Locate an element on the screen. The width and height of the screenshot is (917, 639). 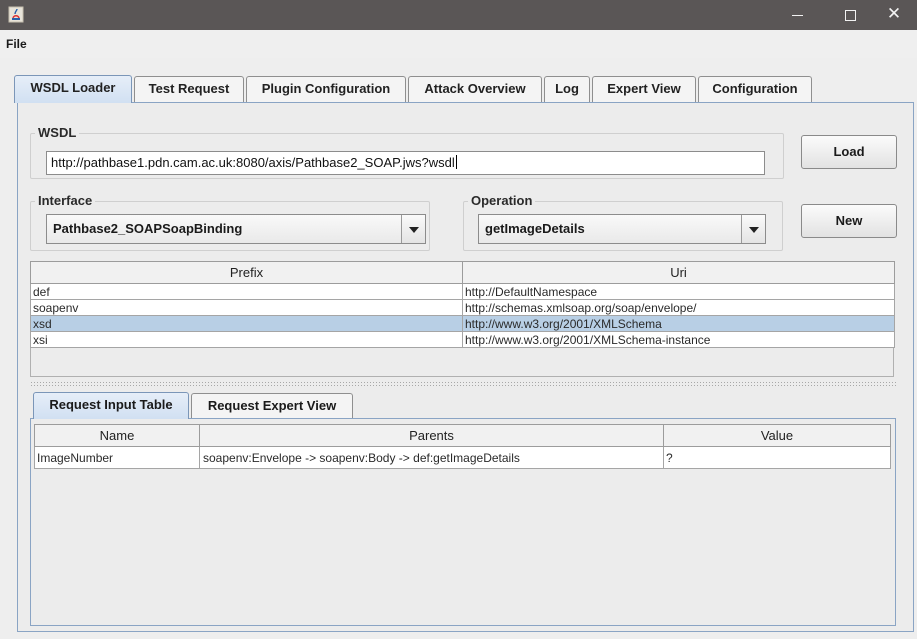
prefix-cell: soapenv is located at coordinates (246, 307).